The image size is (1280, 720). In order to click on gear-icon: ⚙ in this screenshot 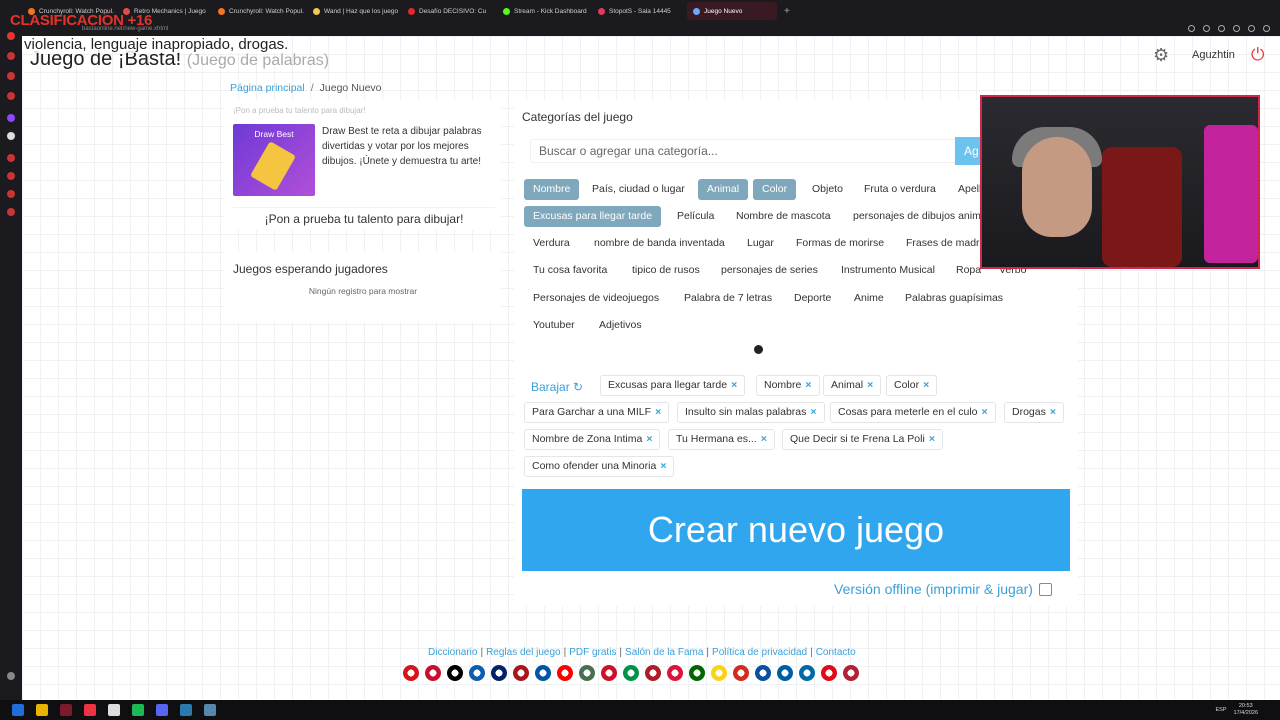, I will do `click(1162, 55)`.